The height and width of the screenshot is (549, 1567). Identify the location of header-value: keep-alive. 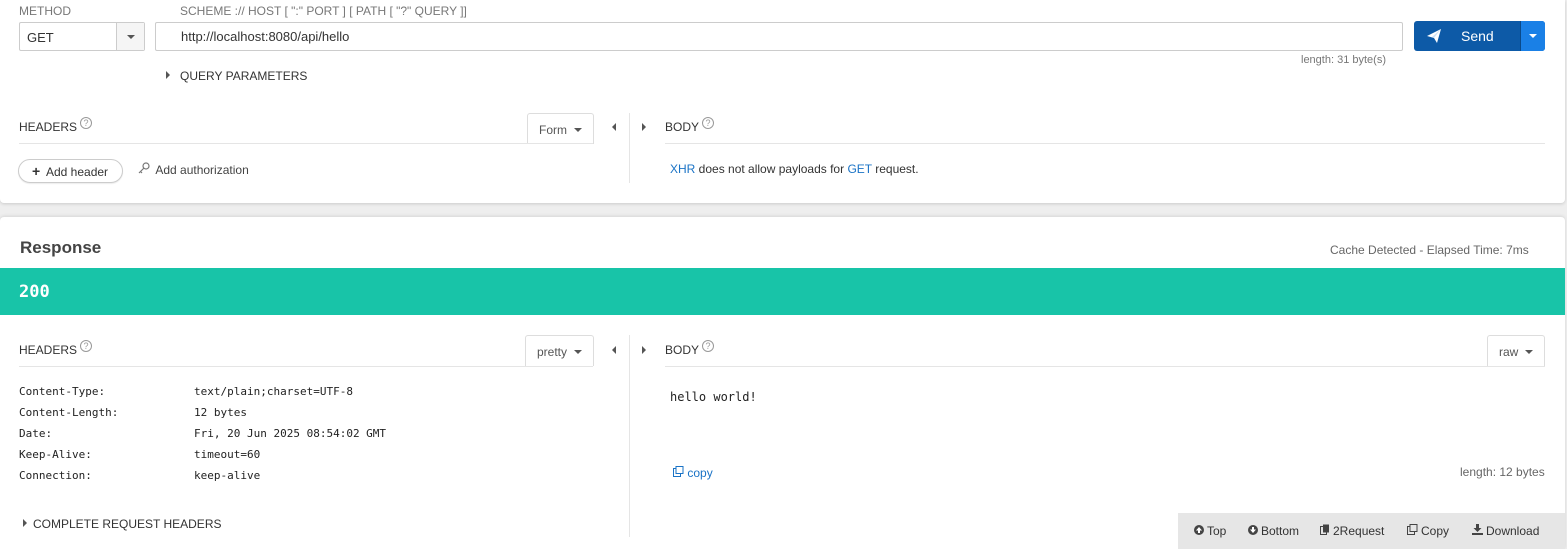
(227, 475).